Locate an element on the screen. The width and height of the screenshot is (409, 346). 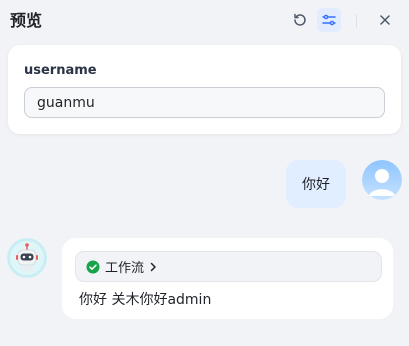
user-avatar is located at coordinates (382, 180).